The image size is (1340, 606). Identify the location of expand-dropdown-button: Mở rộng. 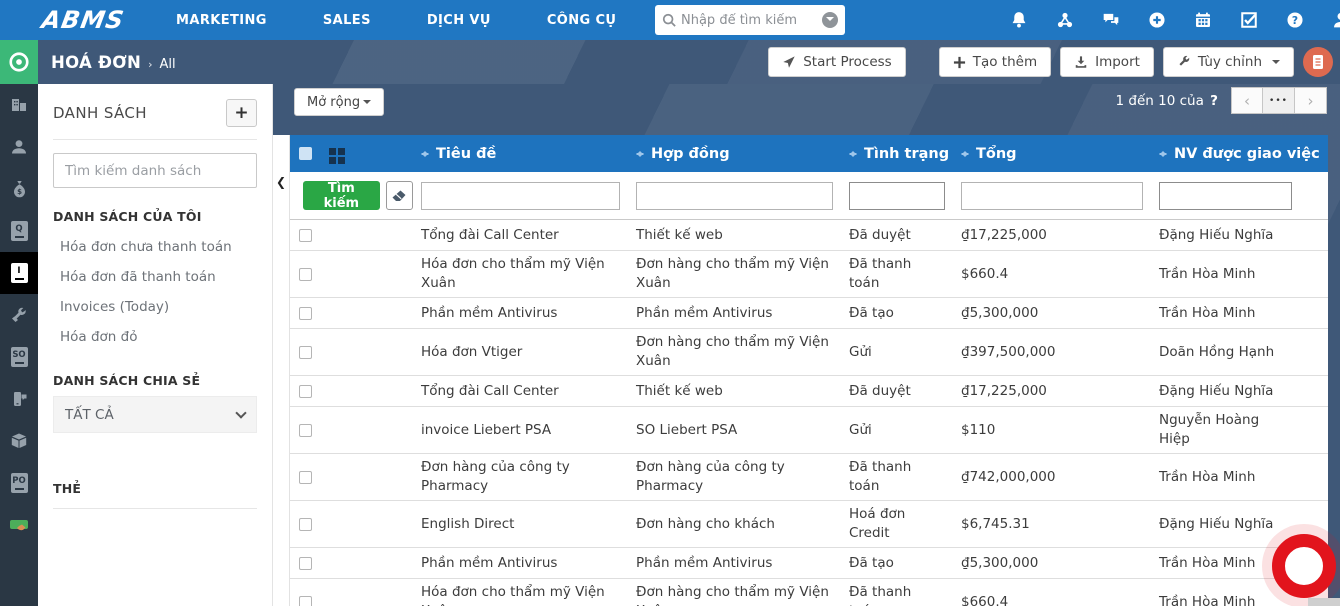
(339, 102).